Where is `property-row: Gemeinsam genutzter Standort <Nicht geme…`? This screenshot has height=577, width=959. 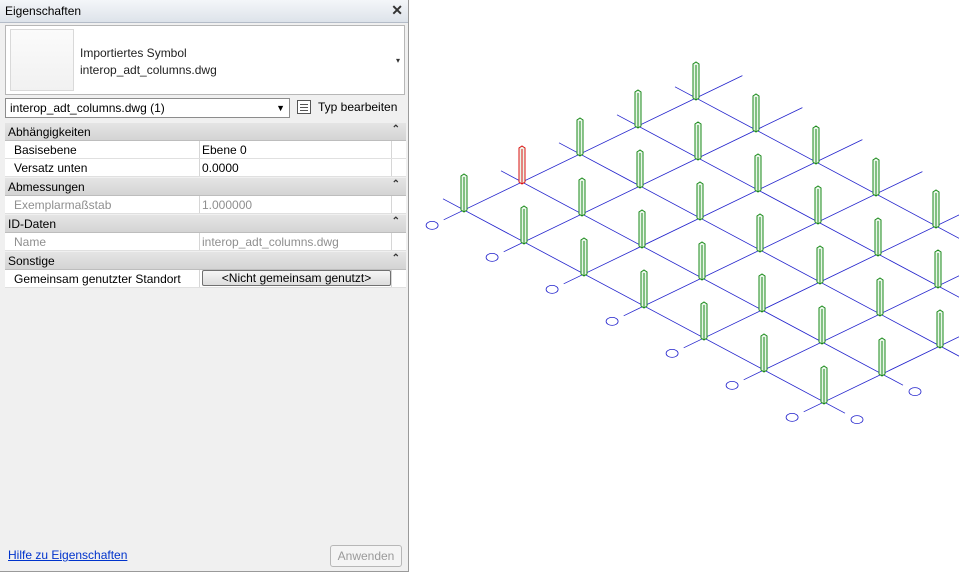 property-row: Gemeinsam genutzter Standort <Nicht geme… is located at coordinates (205, 279).